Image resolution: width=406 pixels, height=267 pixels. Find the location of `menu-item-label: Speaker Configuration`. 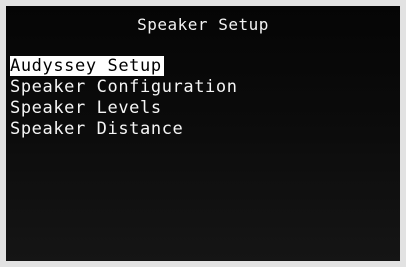

menu-item-label: Speaker Configuration is located at coordinates (124, 87).